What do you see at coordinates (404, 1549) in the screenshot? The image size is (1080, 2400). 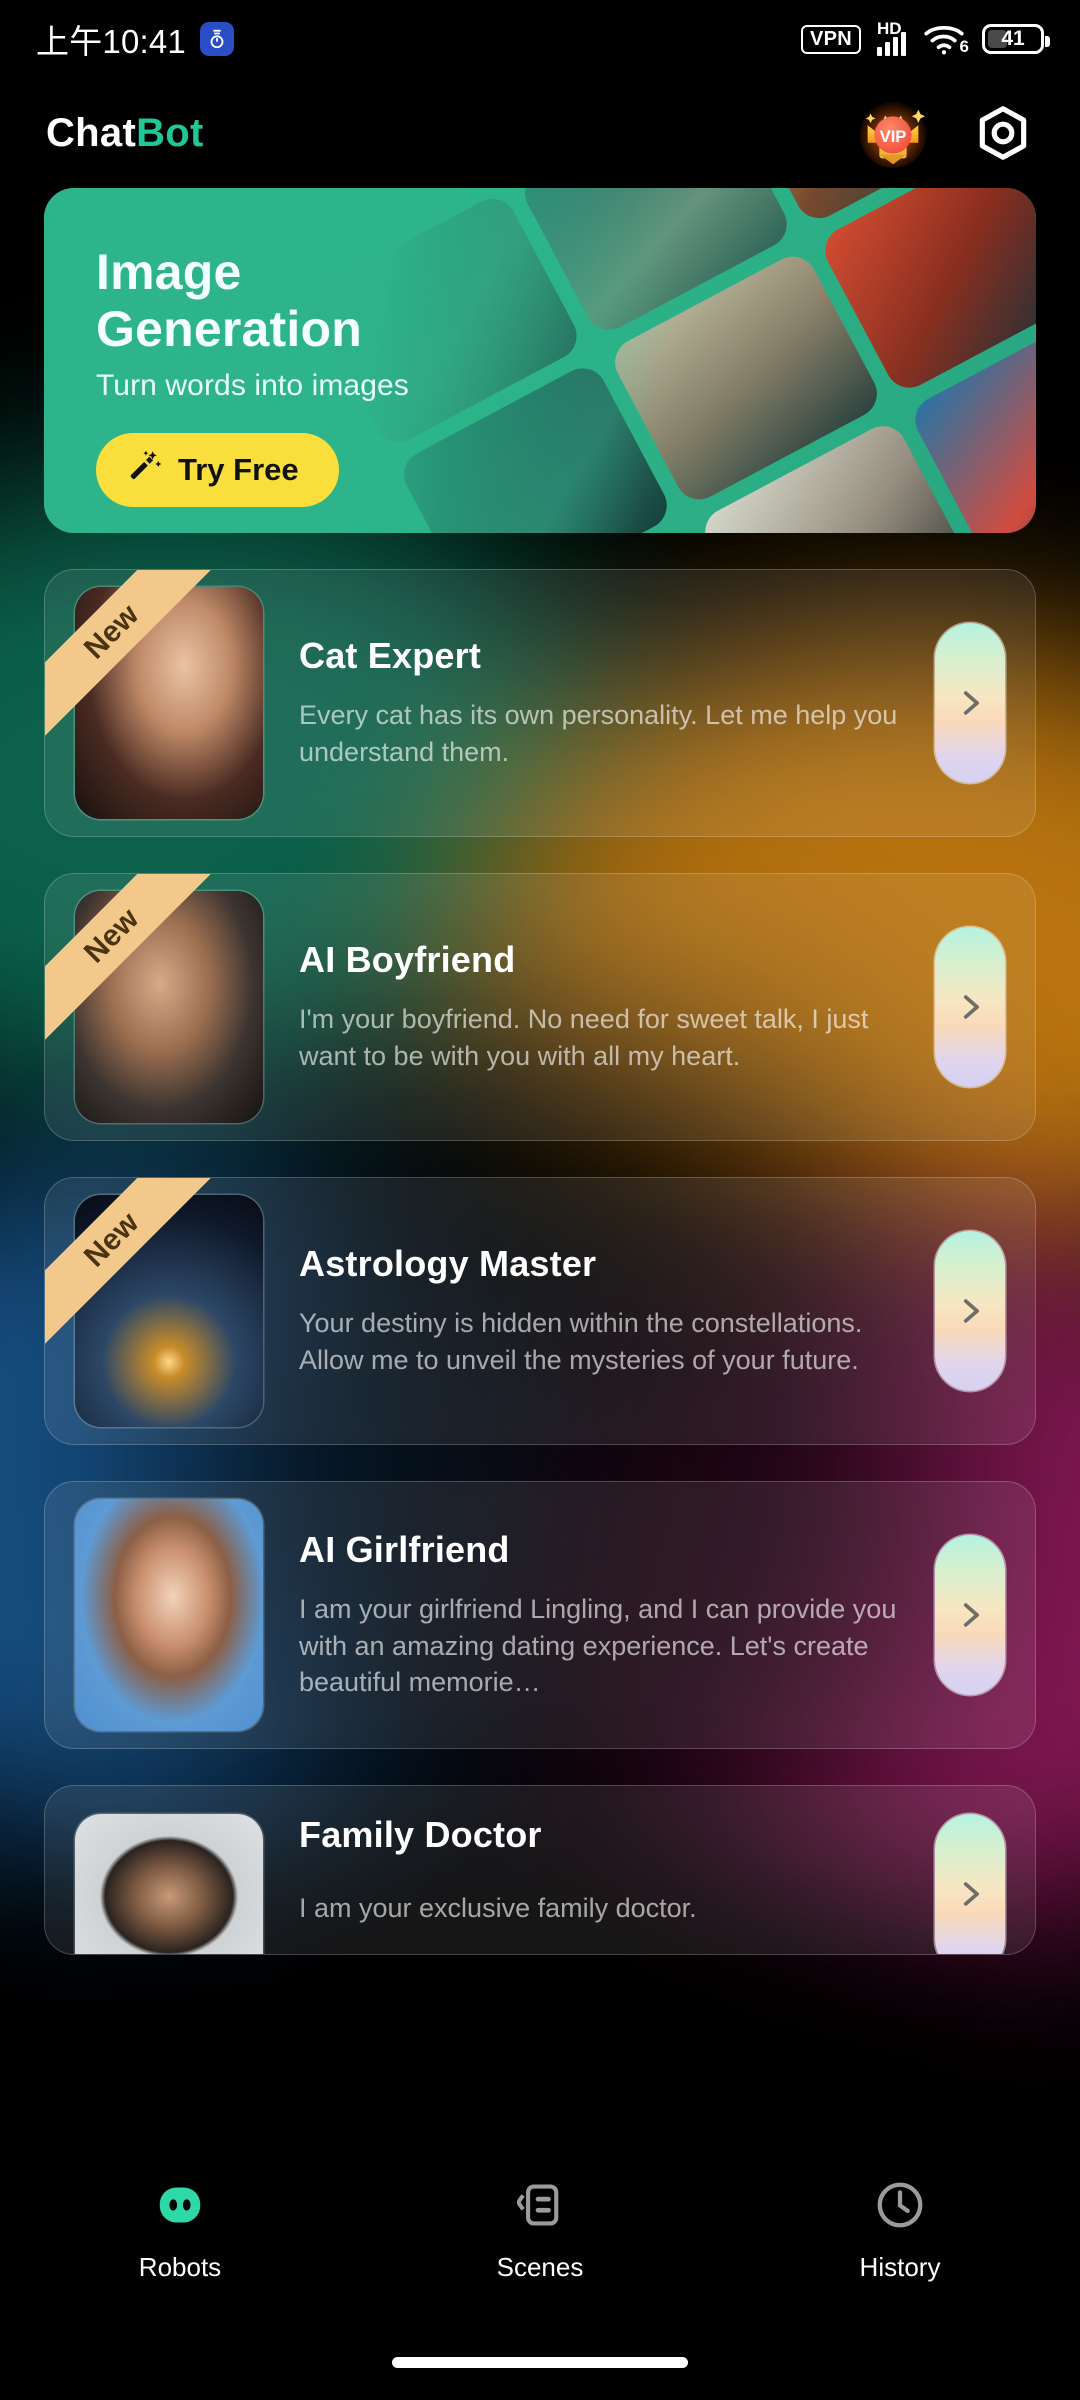 I see `agent-title: AI Girlfriend` at bounding box center [404, 1549].